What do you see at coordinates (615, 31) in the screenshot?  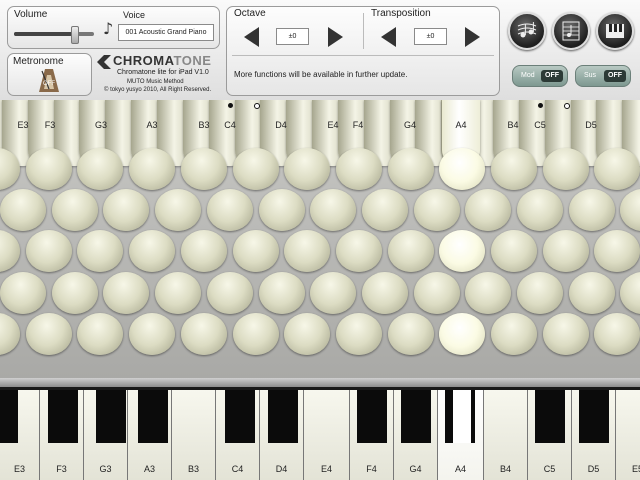 I see `keyboard-mode-button` at bounding box center [615, 31].